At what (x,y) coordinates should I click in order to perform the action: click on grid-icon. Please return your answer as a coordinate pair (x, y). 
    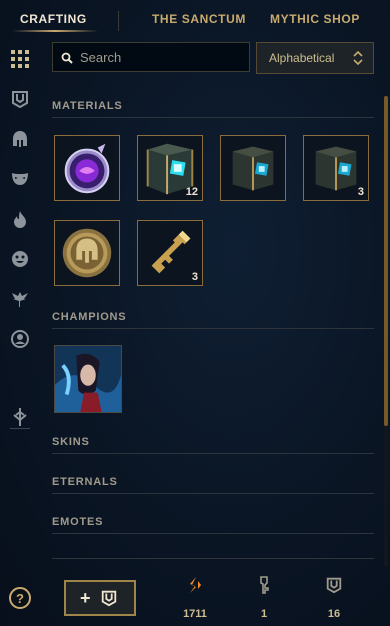
    Looking at the image, I should click on (20, 59).